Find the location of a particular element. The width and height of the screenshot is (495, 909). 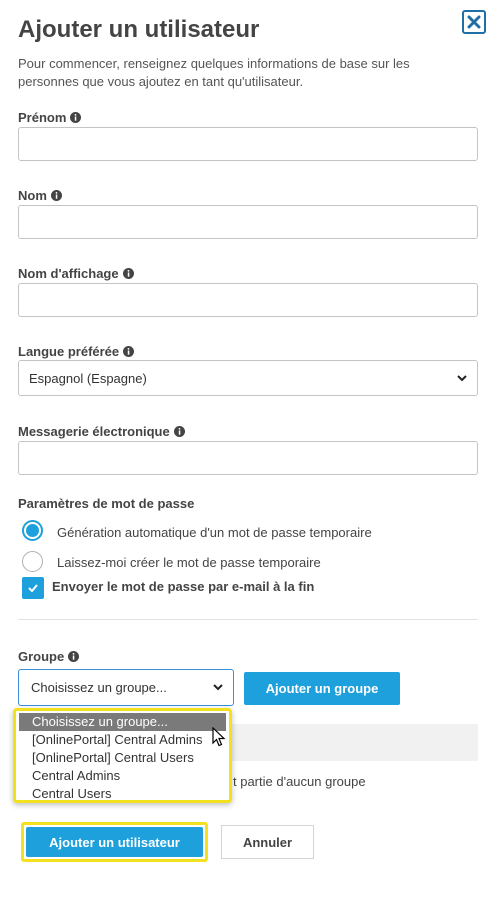

group-option: [OnlinePortal] Central Admins is located at coordinates (122, 740).